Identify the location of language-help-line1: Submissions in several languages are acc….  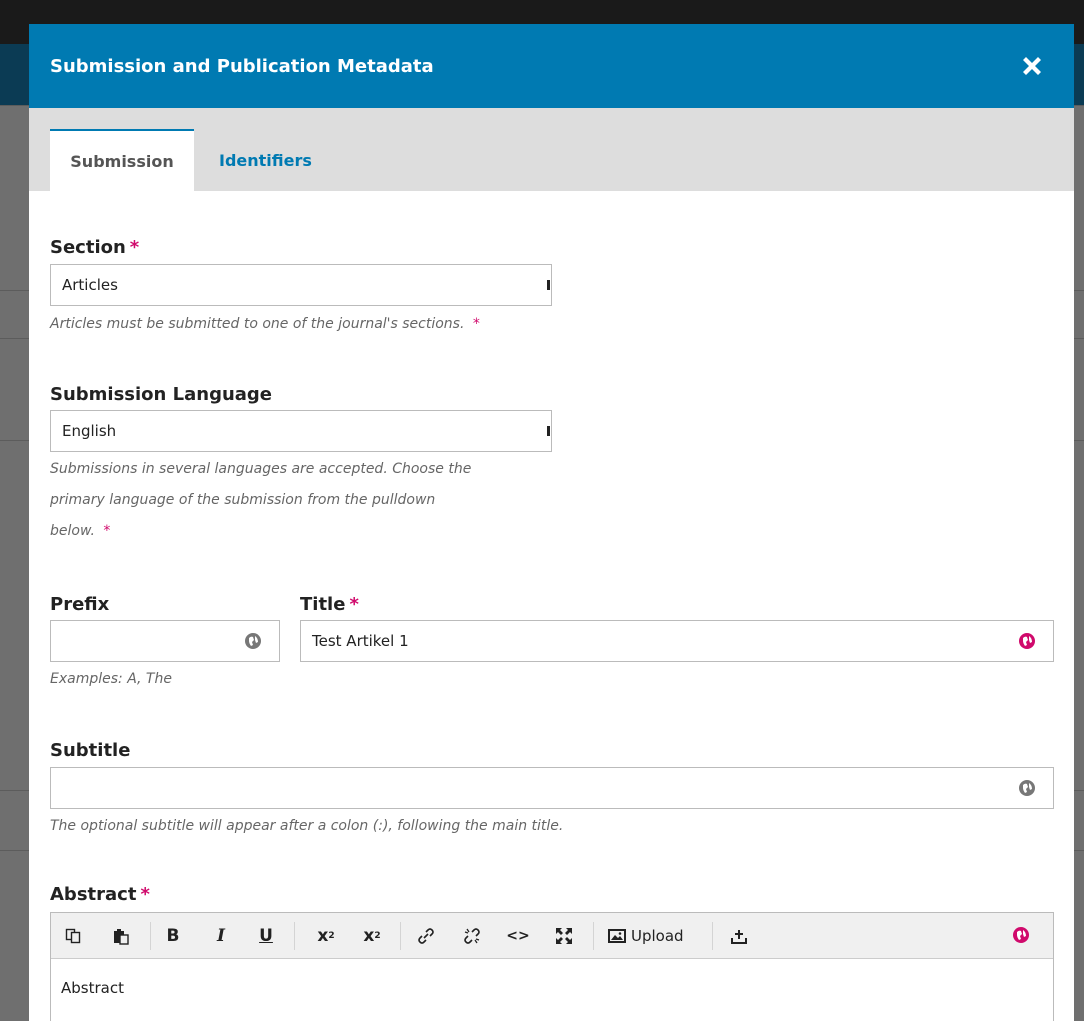
(261, 469).